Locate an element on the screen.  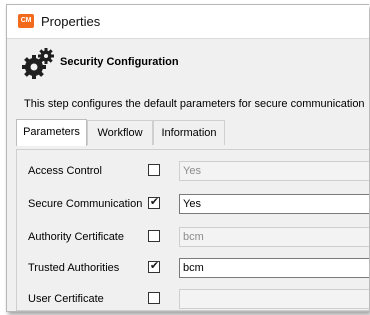
field-row-access-control: Access Control Yes is located at coordinates (193, 172).